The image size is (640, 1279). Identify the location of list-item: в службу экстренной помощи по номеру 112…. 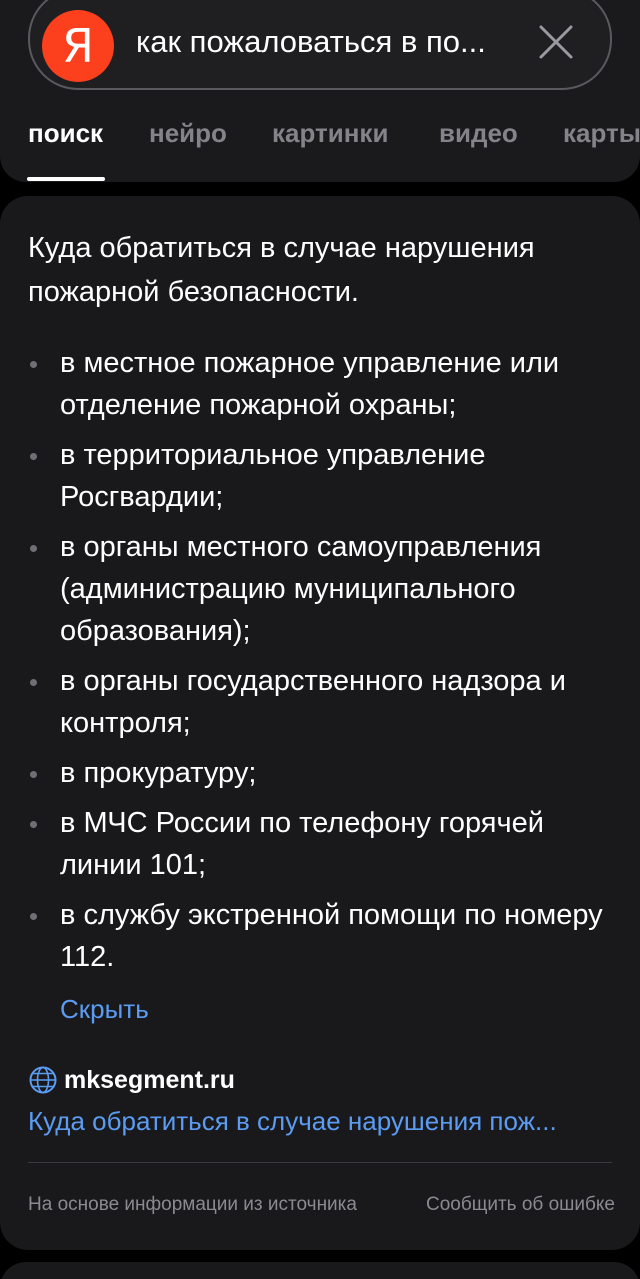
(323, 936).